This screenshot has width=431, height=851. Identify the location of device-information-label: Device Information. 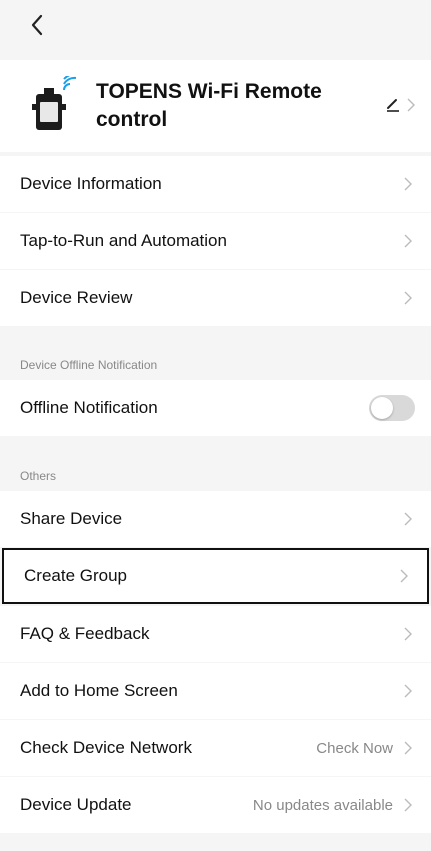
(91, 183).